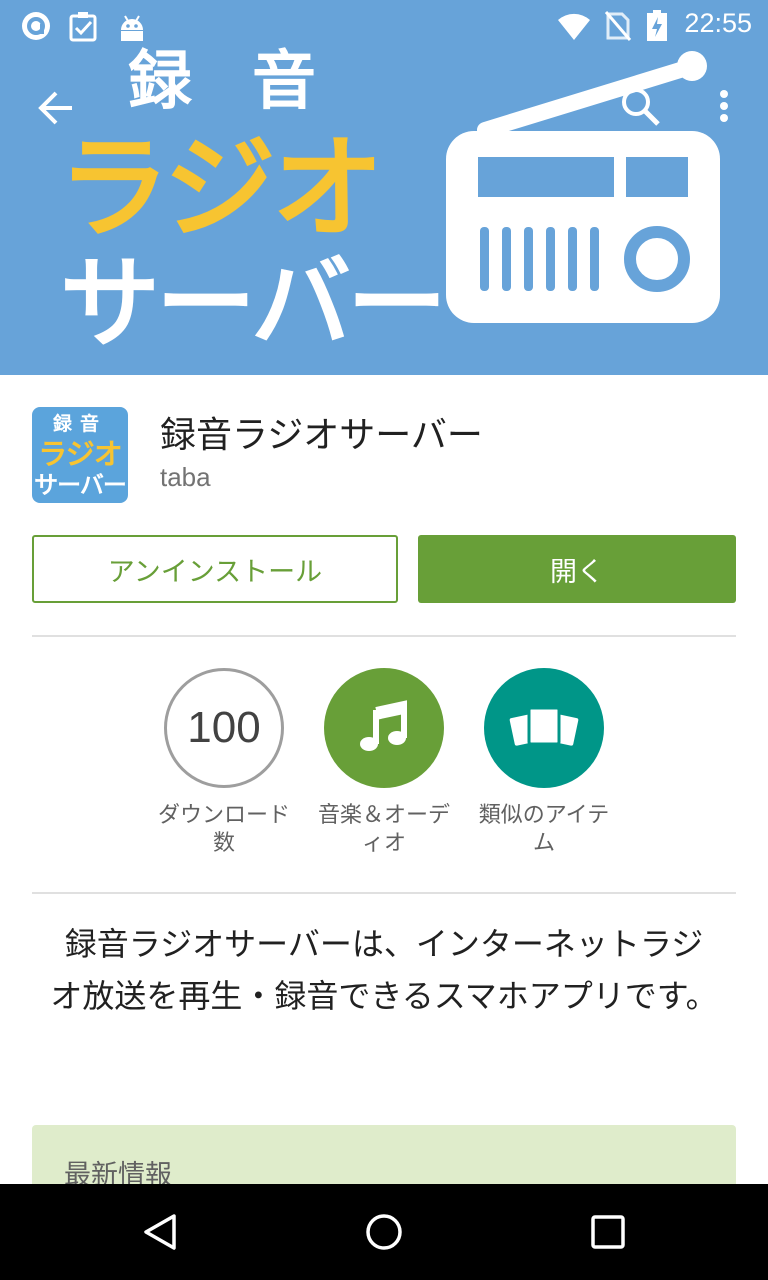 Image resolution: width=768 pixels, height=1280 pixels. I want to click on similar-items-icon, so click(544, 726).